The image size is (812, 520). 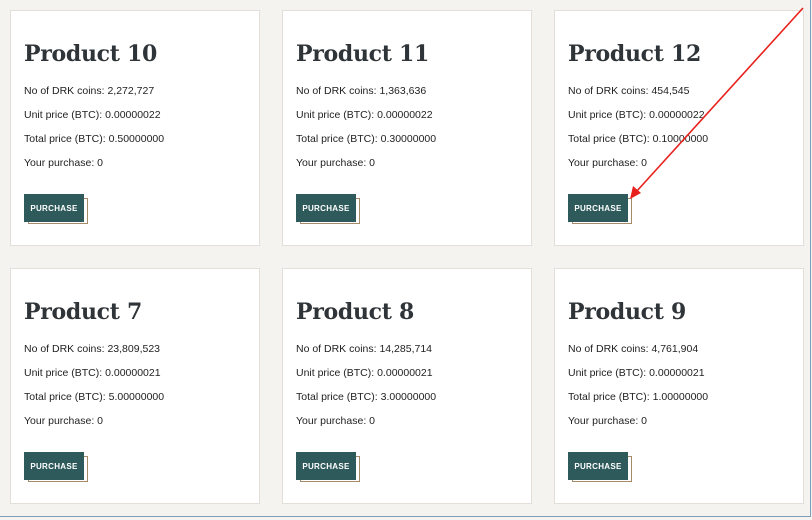 I want to click on coins-row: No of DRK coins: 4,761,904, so click(x=633, y=349).